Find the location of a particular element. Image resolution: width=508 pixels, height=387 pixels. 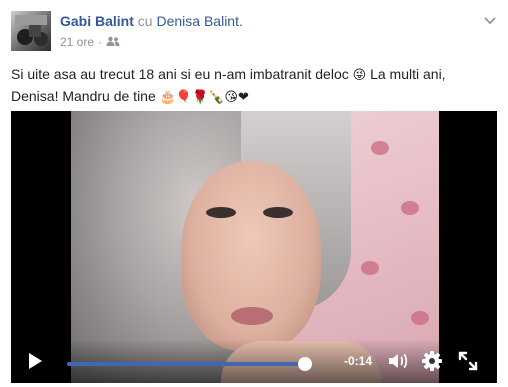

play-icon is located at coordinates (35, 361).